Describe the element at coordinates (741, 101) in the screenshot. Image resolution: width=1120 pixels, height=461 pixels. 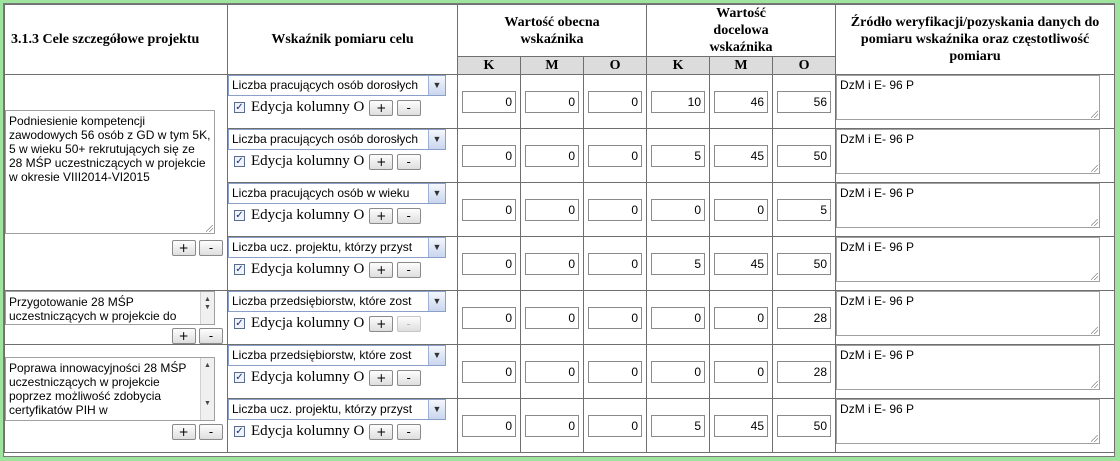
I see `target-m-input: 46` at that location.